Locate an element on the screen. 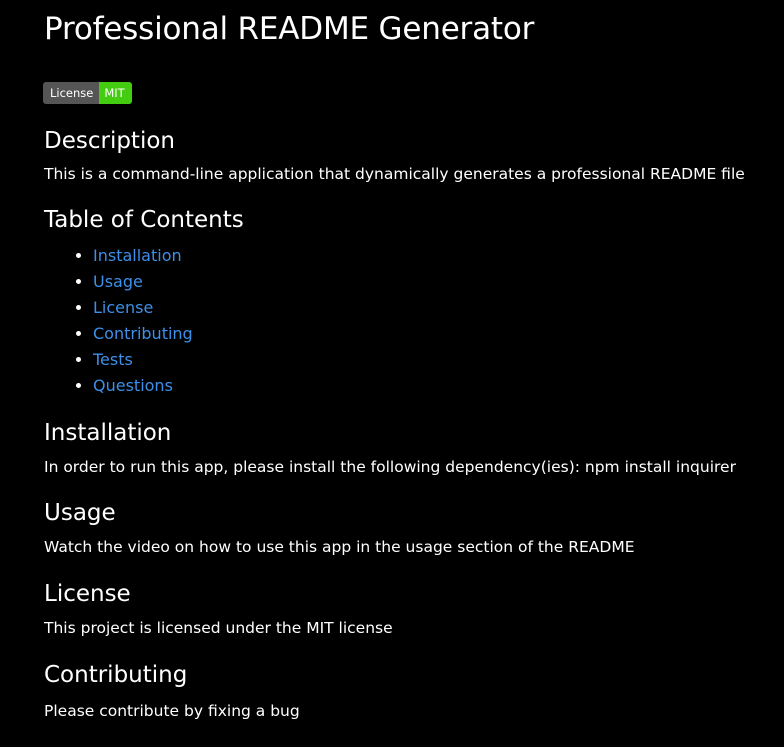  description-heading: Description is located at coordinates (109, 141).